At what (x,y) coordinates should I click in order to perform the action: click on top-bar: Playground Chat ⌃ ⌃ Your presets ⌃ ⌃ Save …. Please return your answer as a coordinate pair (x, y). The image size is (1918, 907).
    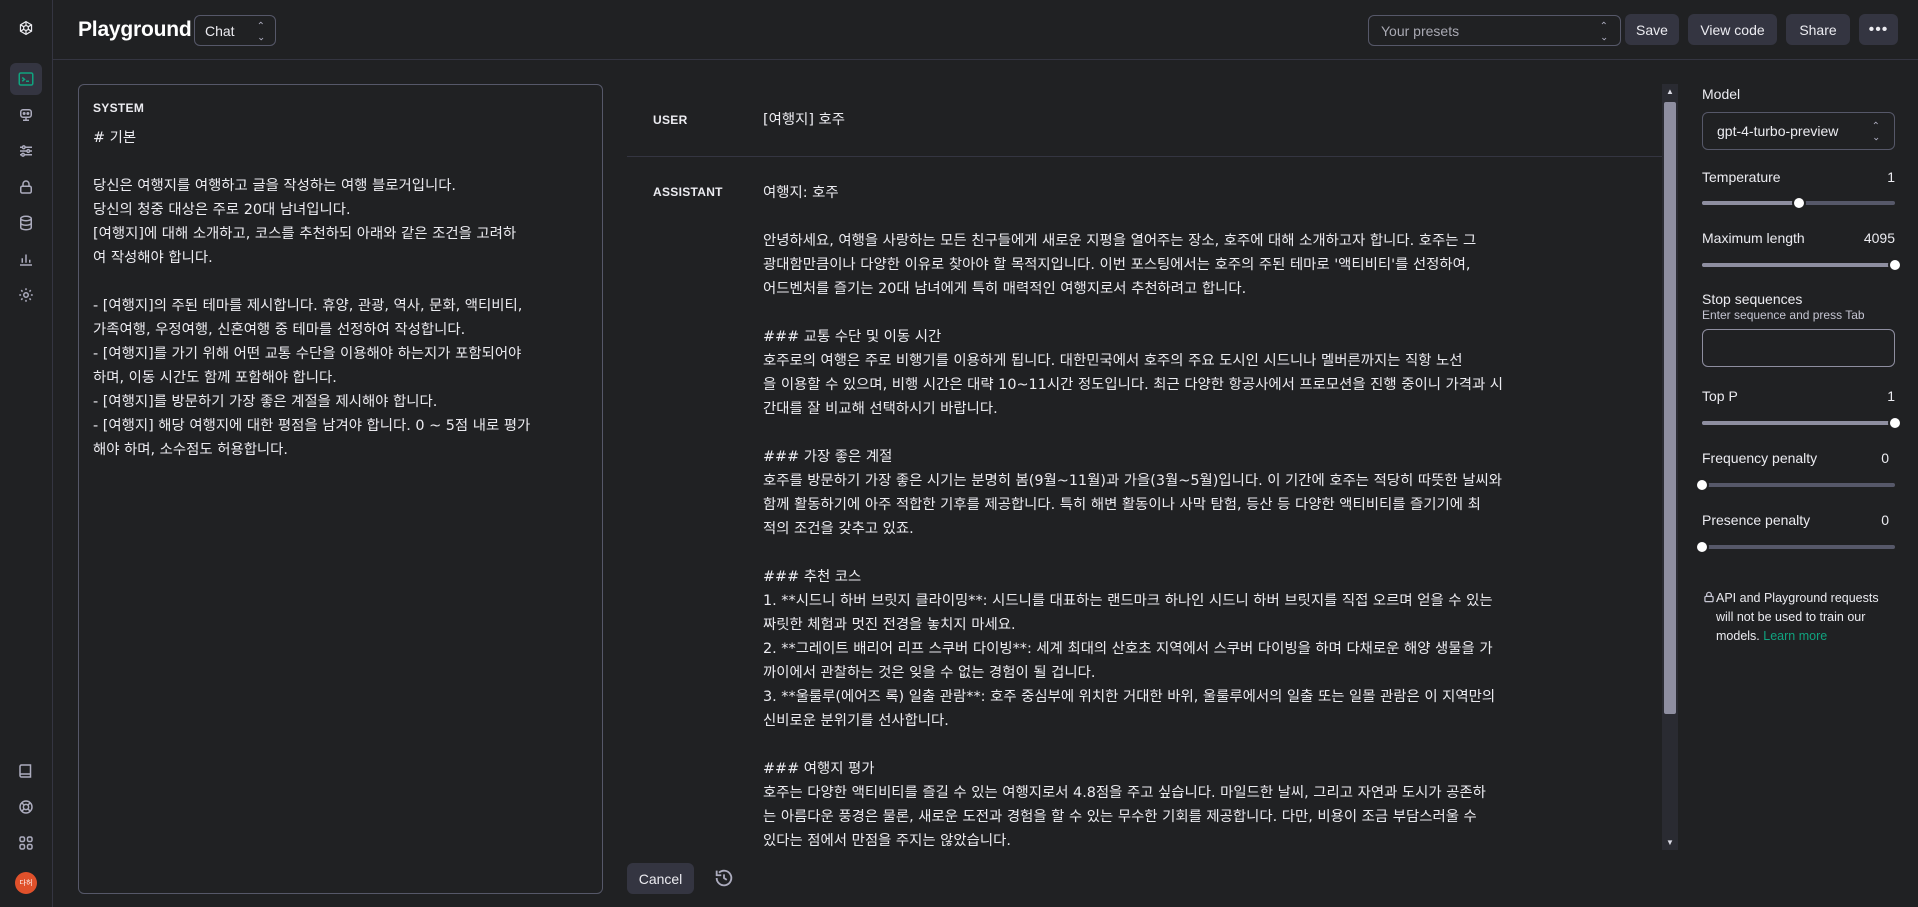
    Looking at the image, I should click on (985, 30).